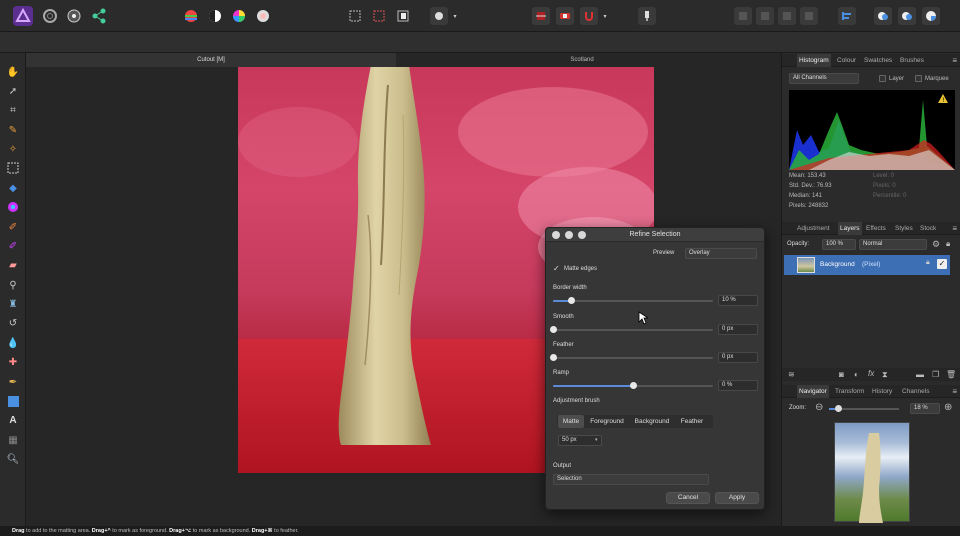 This screenshot has height=536, width=960. What do you see at coordinates (813, 391) in the screenshot?
I see `tab-navigator: Navigator` at bounding box center [813, 391].